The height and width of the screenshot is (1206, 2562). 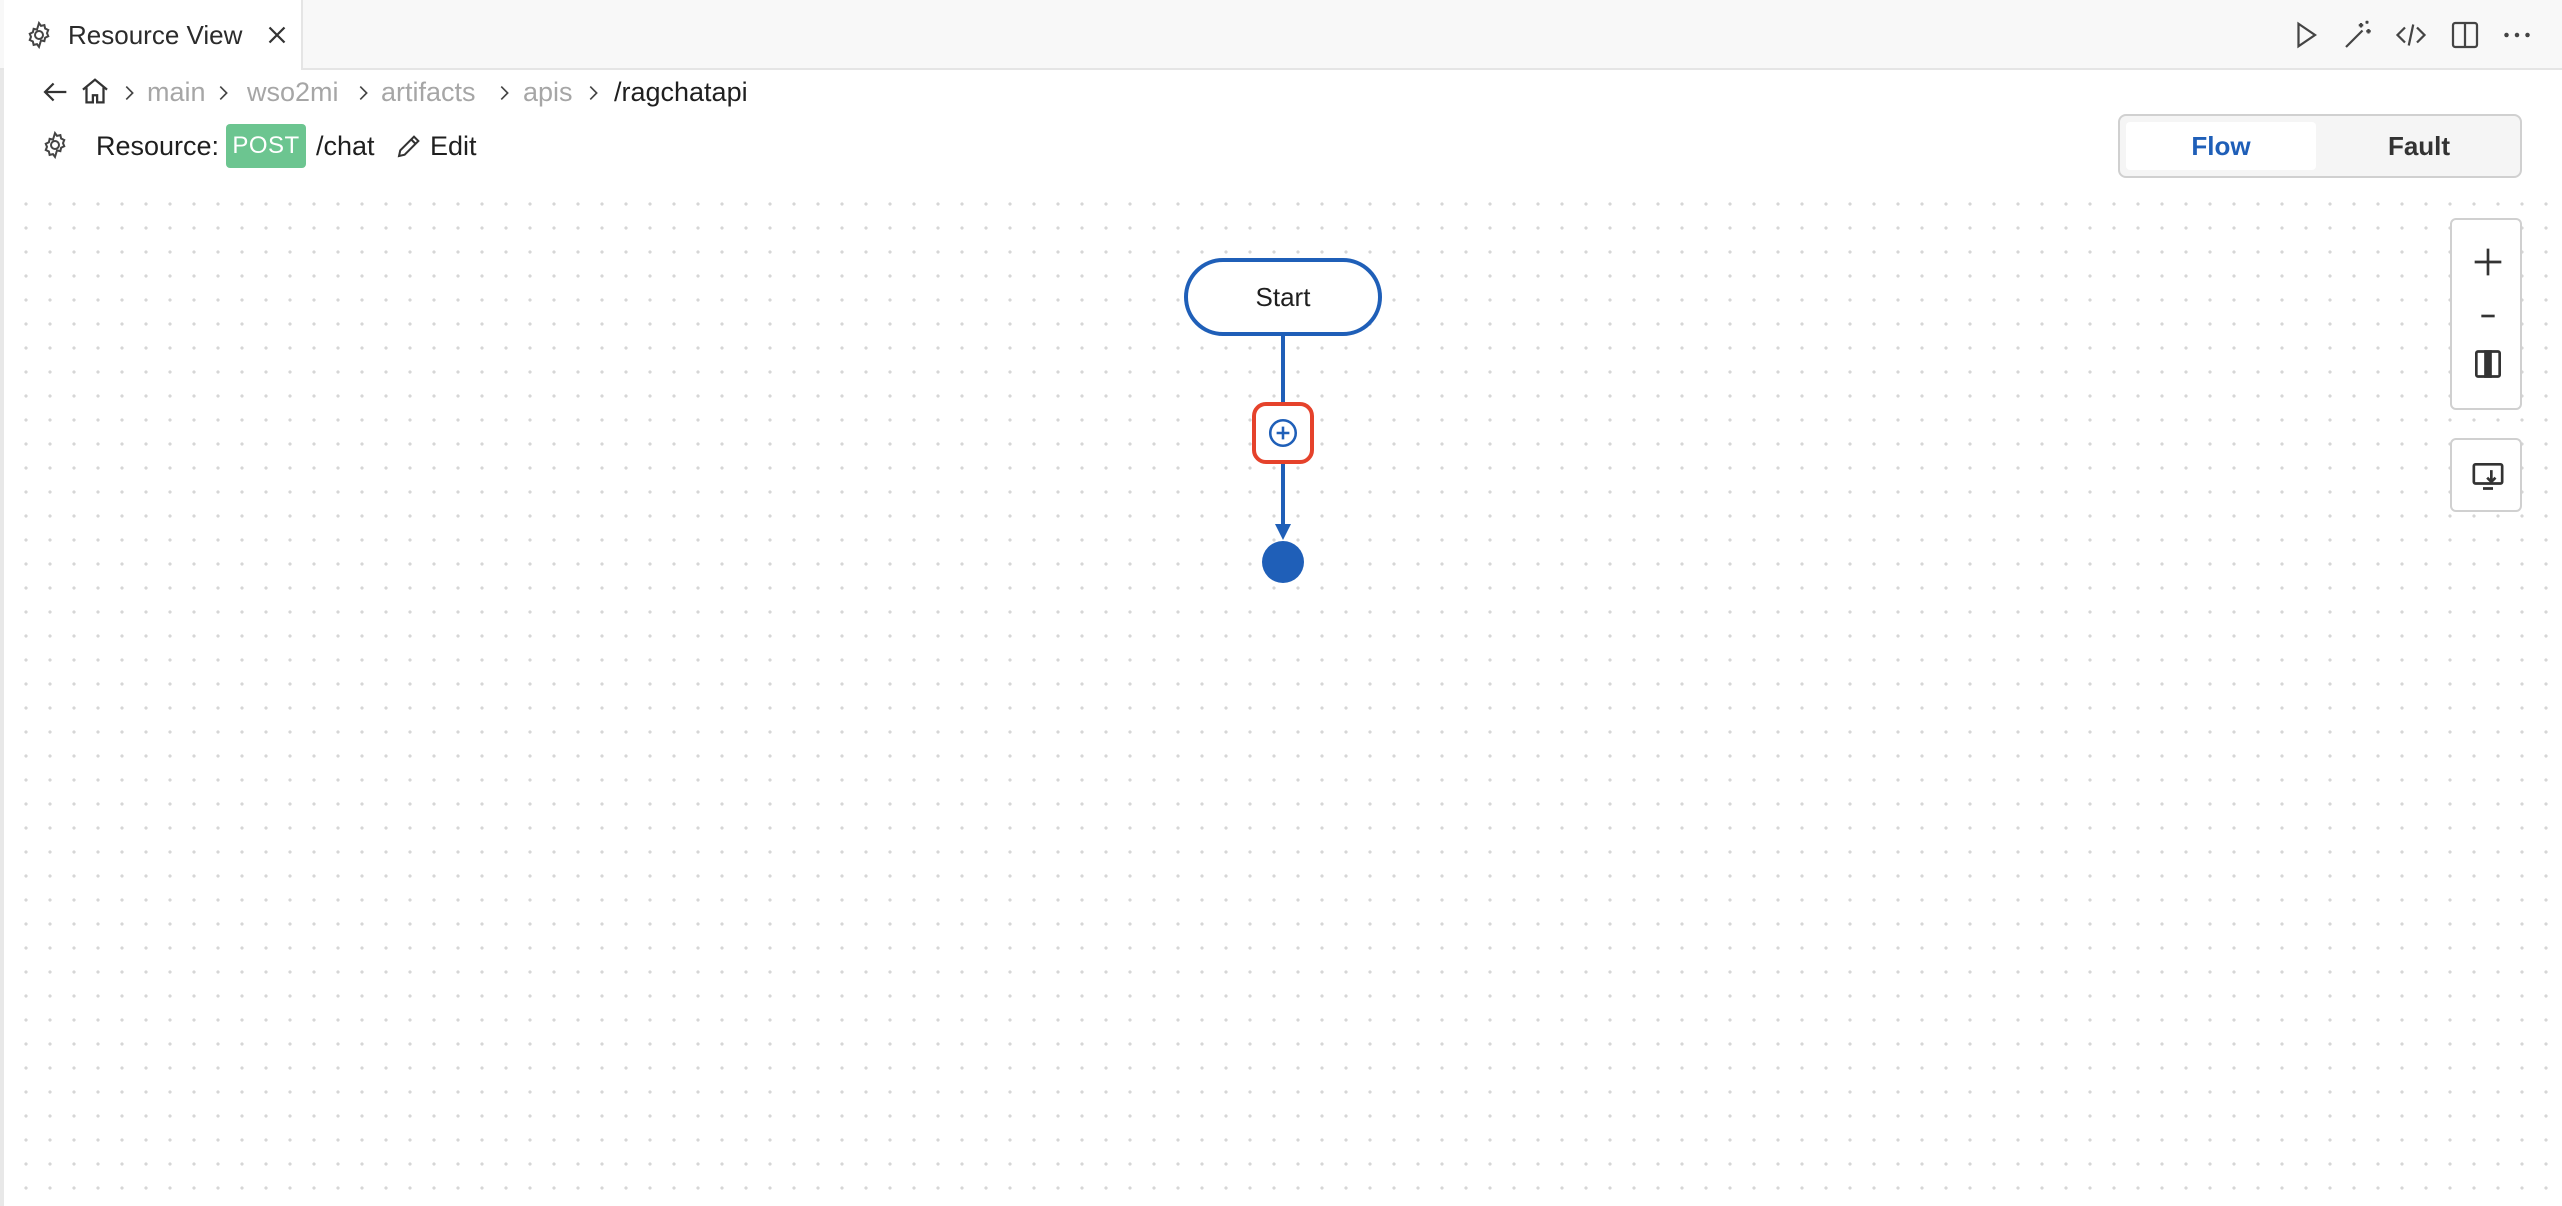 I want to click on add-mediator-button, so click(x=1283, y=433).